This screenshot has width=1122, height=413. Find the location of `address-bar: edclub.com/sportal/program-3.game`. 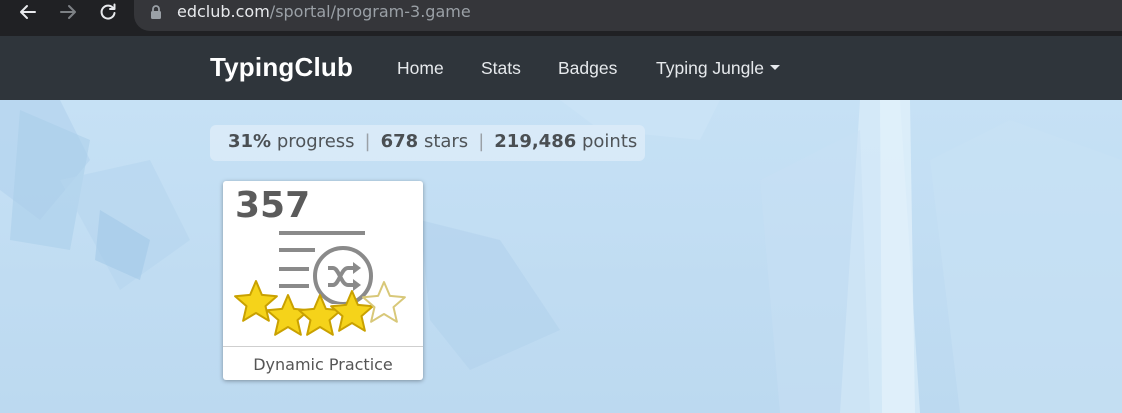

address-bar: edclub.com/sportal/program-3.game is located at coordinates (628, 15).